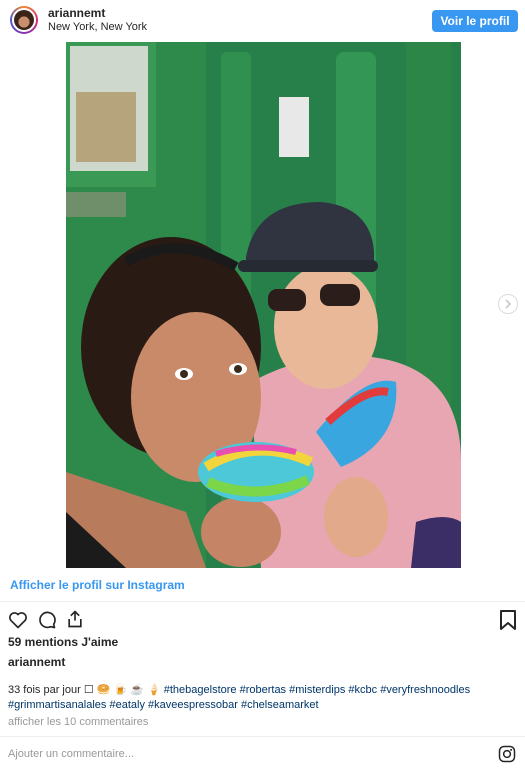  I want to click on instagram-icon, so click(507, 754).